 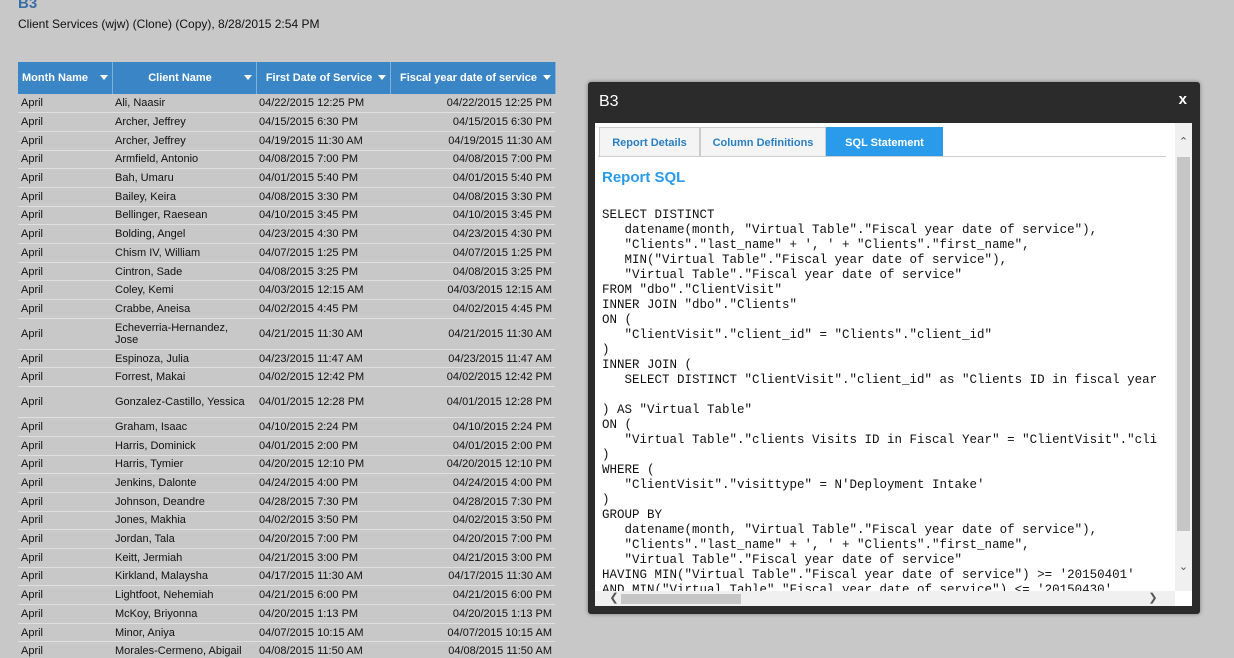 I want to click on cell-client-name: McKoy, Briyonna, so click(x=184, y=614).